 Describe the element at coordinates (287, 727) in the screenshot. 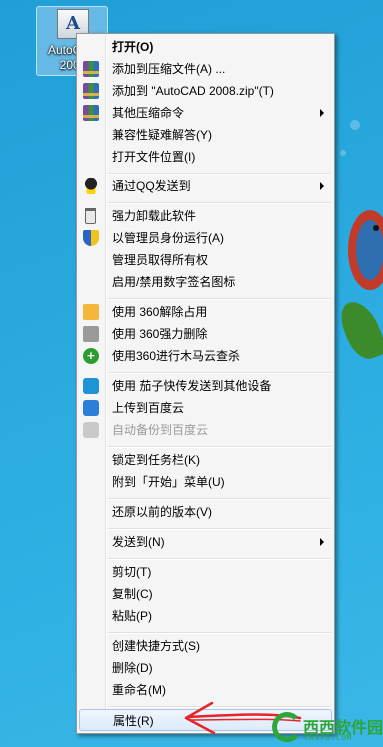

I see `watermark-logo-icon` at that location.